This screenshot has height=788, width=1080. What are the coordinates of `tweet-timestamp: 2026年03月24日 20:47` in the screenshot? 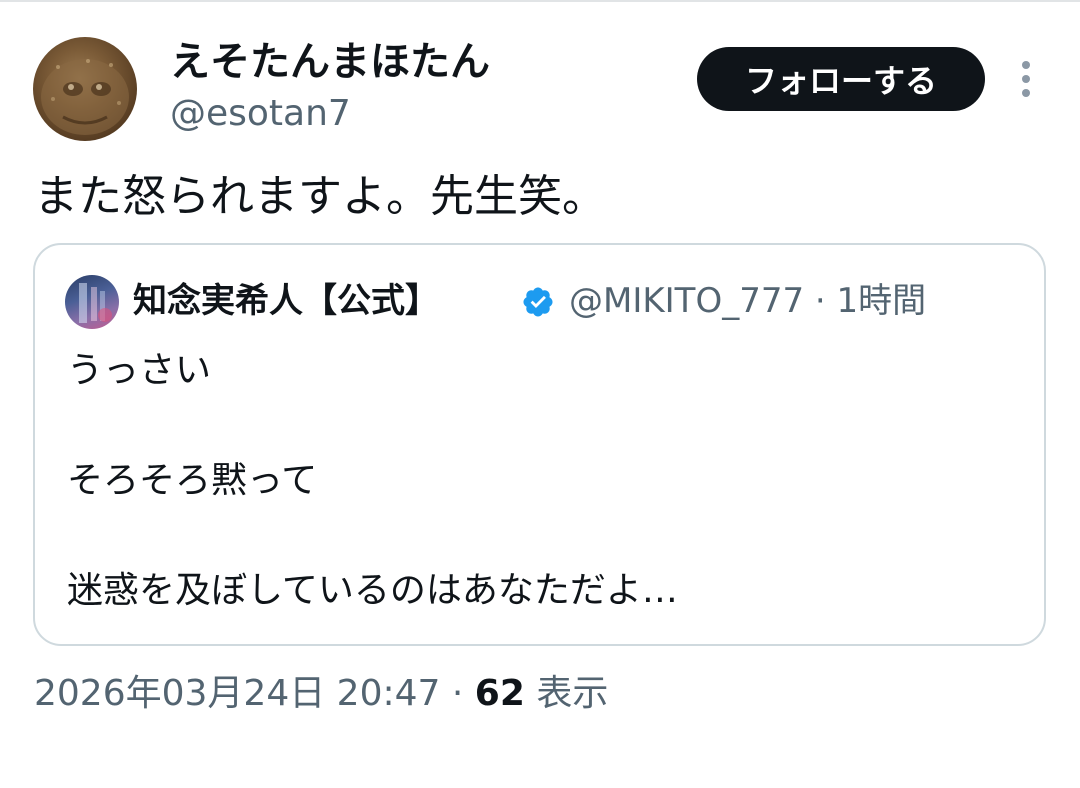 It's located at (237, 693).